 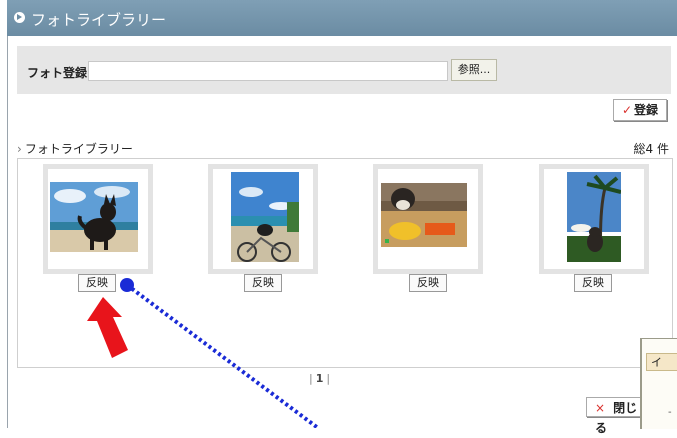 What do you see at coordinates (107, 327) in the screenshot?
I see `annotation-red-arrow-icon` at bounding box center [107, 327].